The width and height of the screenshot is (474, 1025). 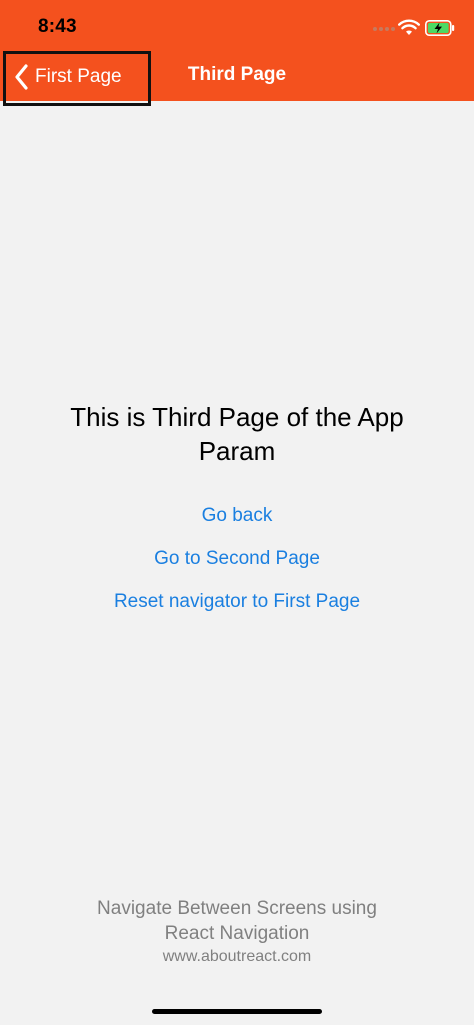 What do you see at coordinates (237, 956) in the screenshot?
I see `footer-url: www.aboutreact.com` at bounding box center [237, 956].